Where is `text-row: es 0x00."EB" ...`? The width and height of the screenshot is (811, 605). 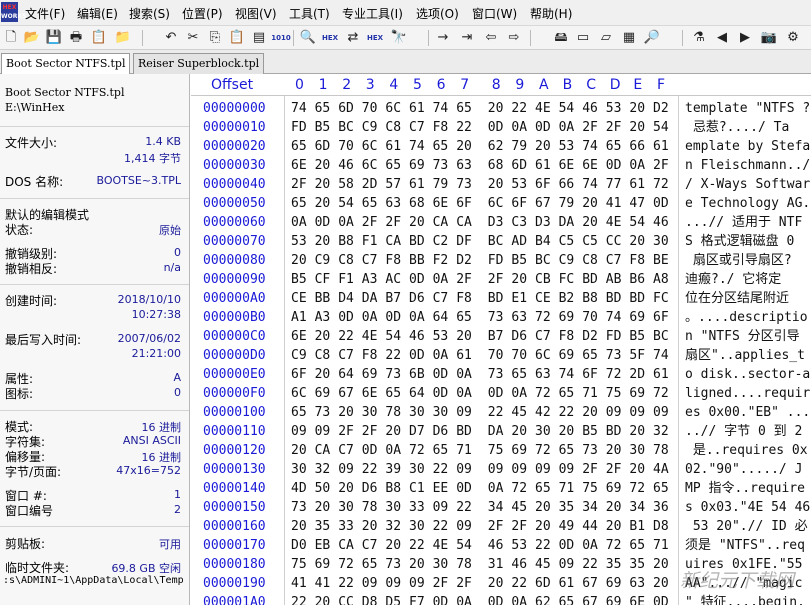
text-row: es 0x00."EB" ... is located at coordinates (747, 412).